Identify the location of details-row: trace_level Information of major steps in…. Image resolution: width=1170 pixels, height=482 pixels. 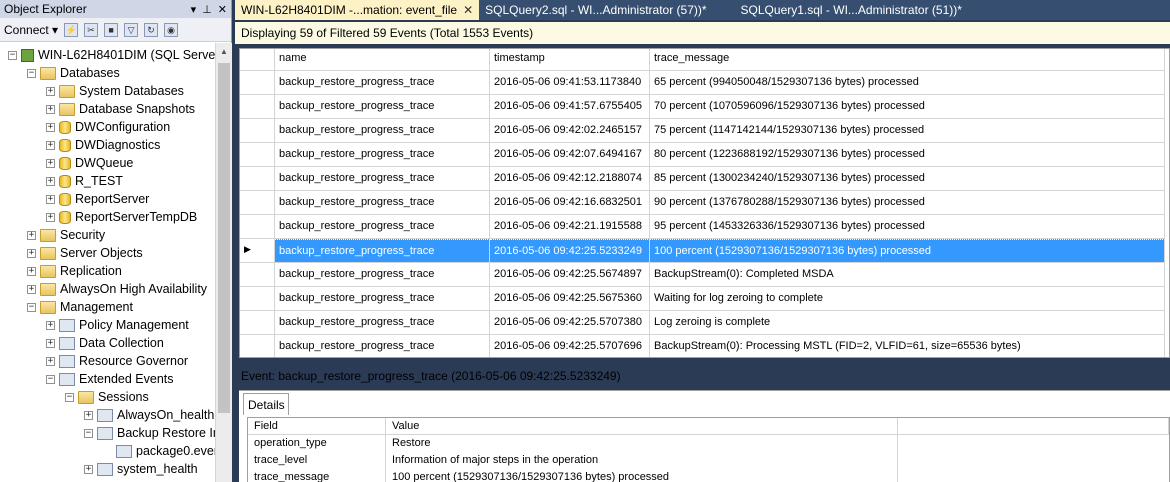
(708, 460).